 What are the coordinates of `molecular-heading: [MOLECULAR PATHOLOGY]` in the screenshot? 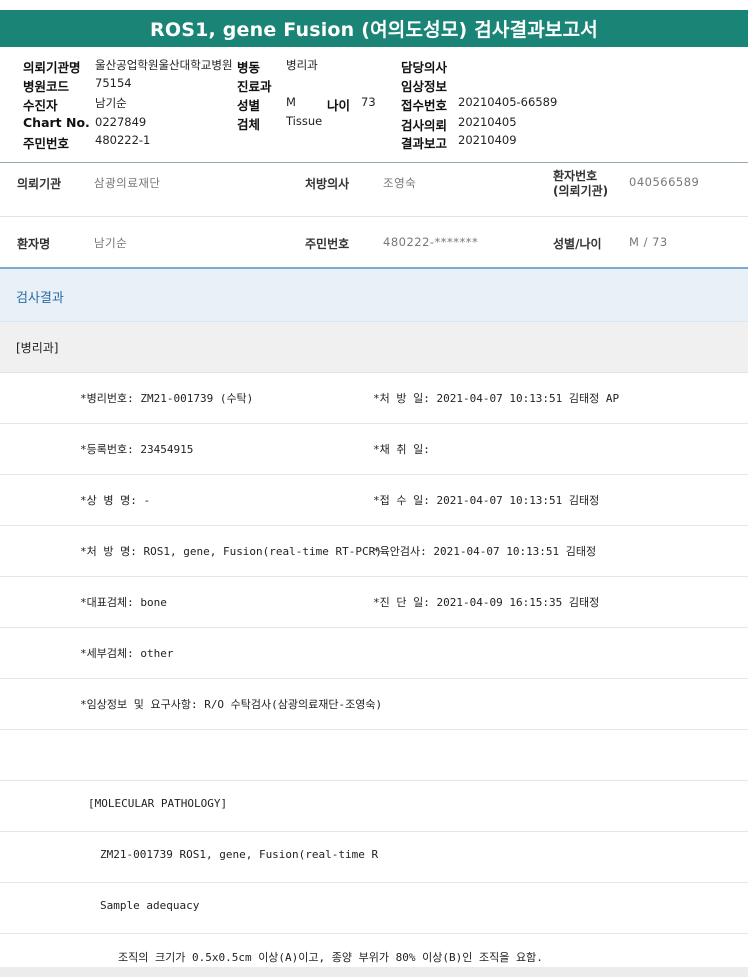 It's located at (158, 803).